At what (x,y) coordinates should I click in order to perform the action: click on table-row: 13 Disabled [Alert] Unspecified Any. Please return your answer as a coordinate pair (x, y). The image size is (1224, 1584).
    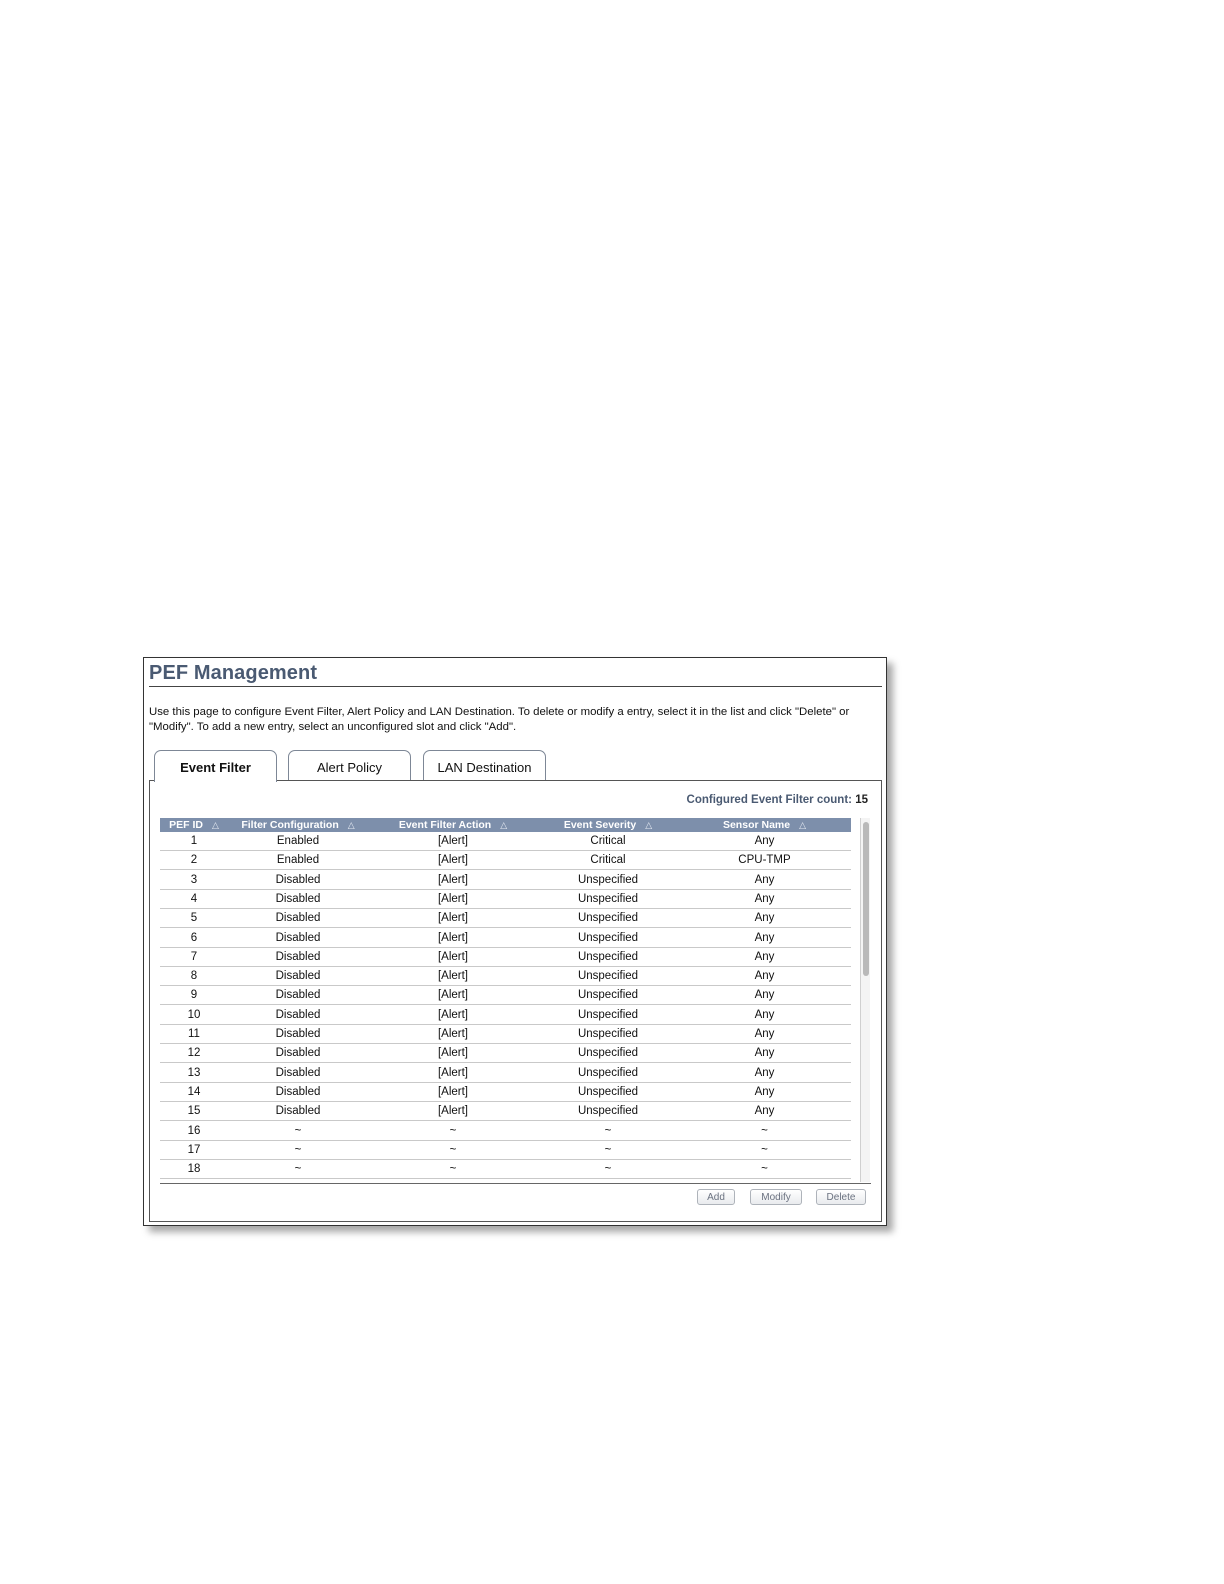
    Looking at the image, I should click on (505, 1073).